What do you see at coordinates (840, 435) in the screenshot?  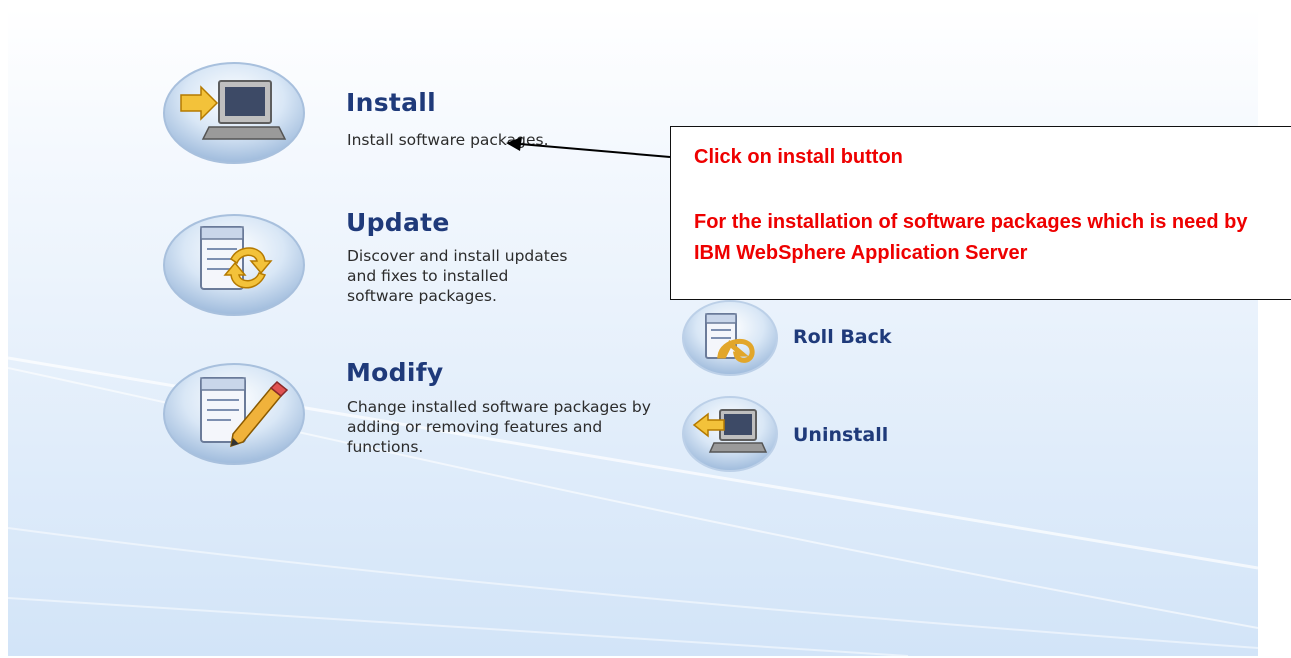 I see `uninstall-title: Uninstall` at bounding box center [840, 435].